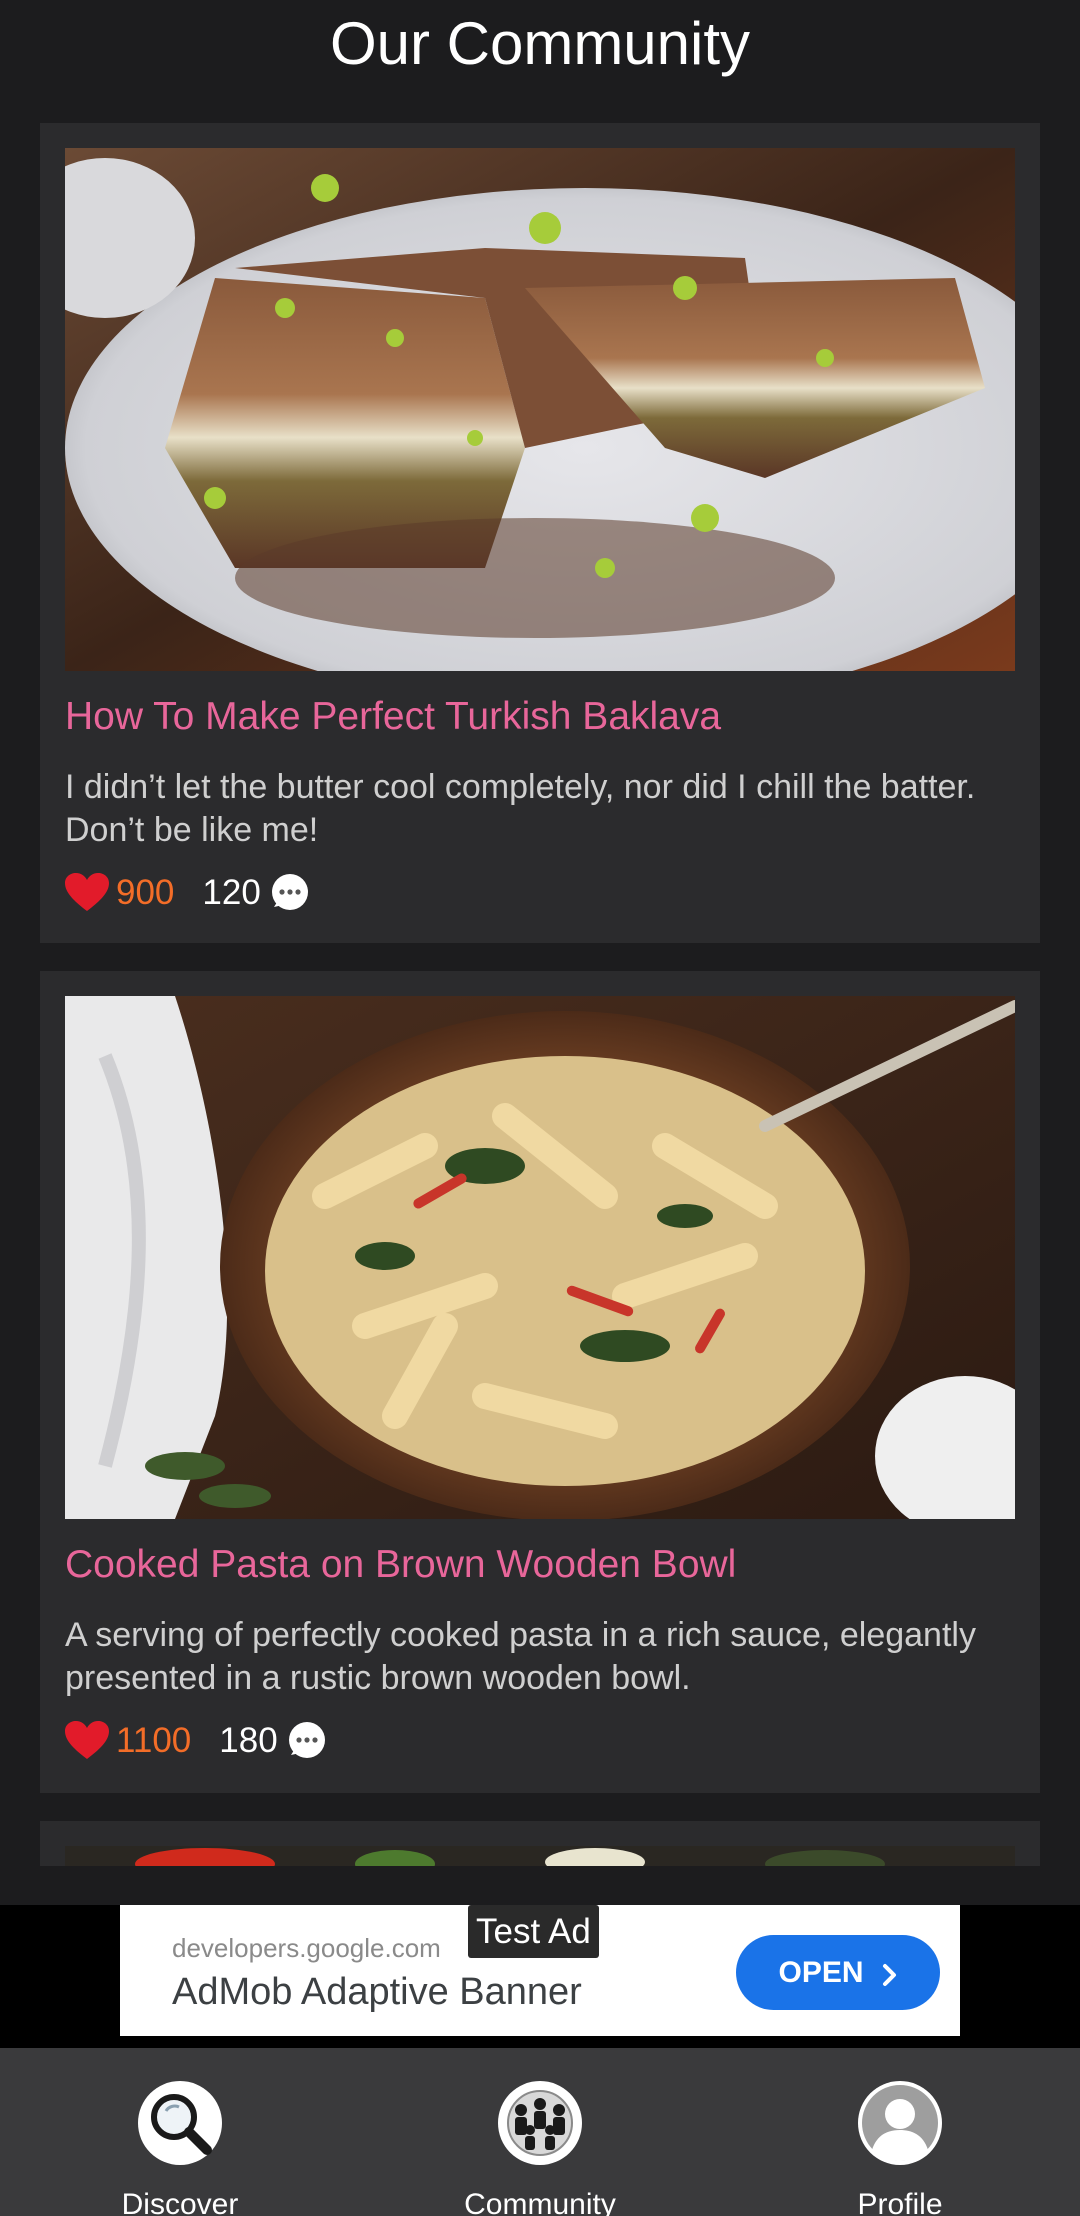 Image resolution: width=1080 pixels, height=2216 pixels. I want to click on nav-label-community: Community, so click(540, 2202).